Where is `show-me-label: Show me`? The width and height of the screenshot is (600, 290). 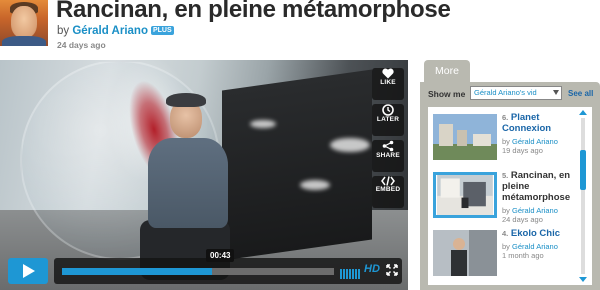
show-me-label: Show me is located at coordinates (447, 94).